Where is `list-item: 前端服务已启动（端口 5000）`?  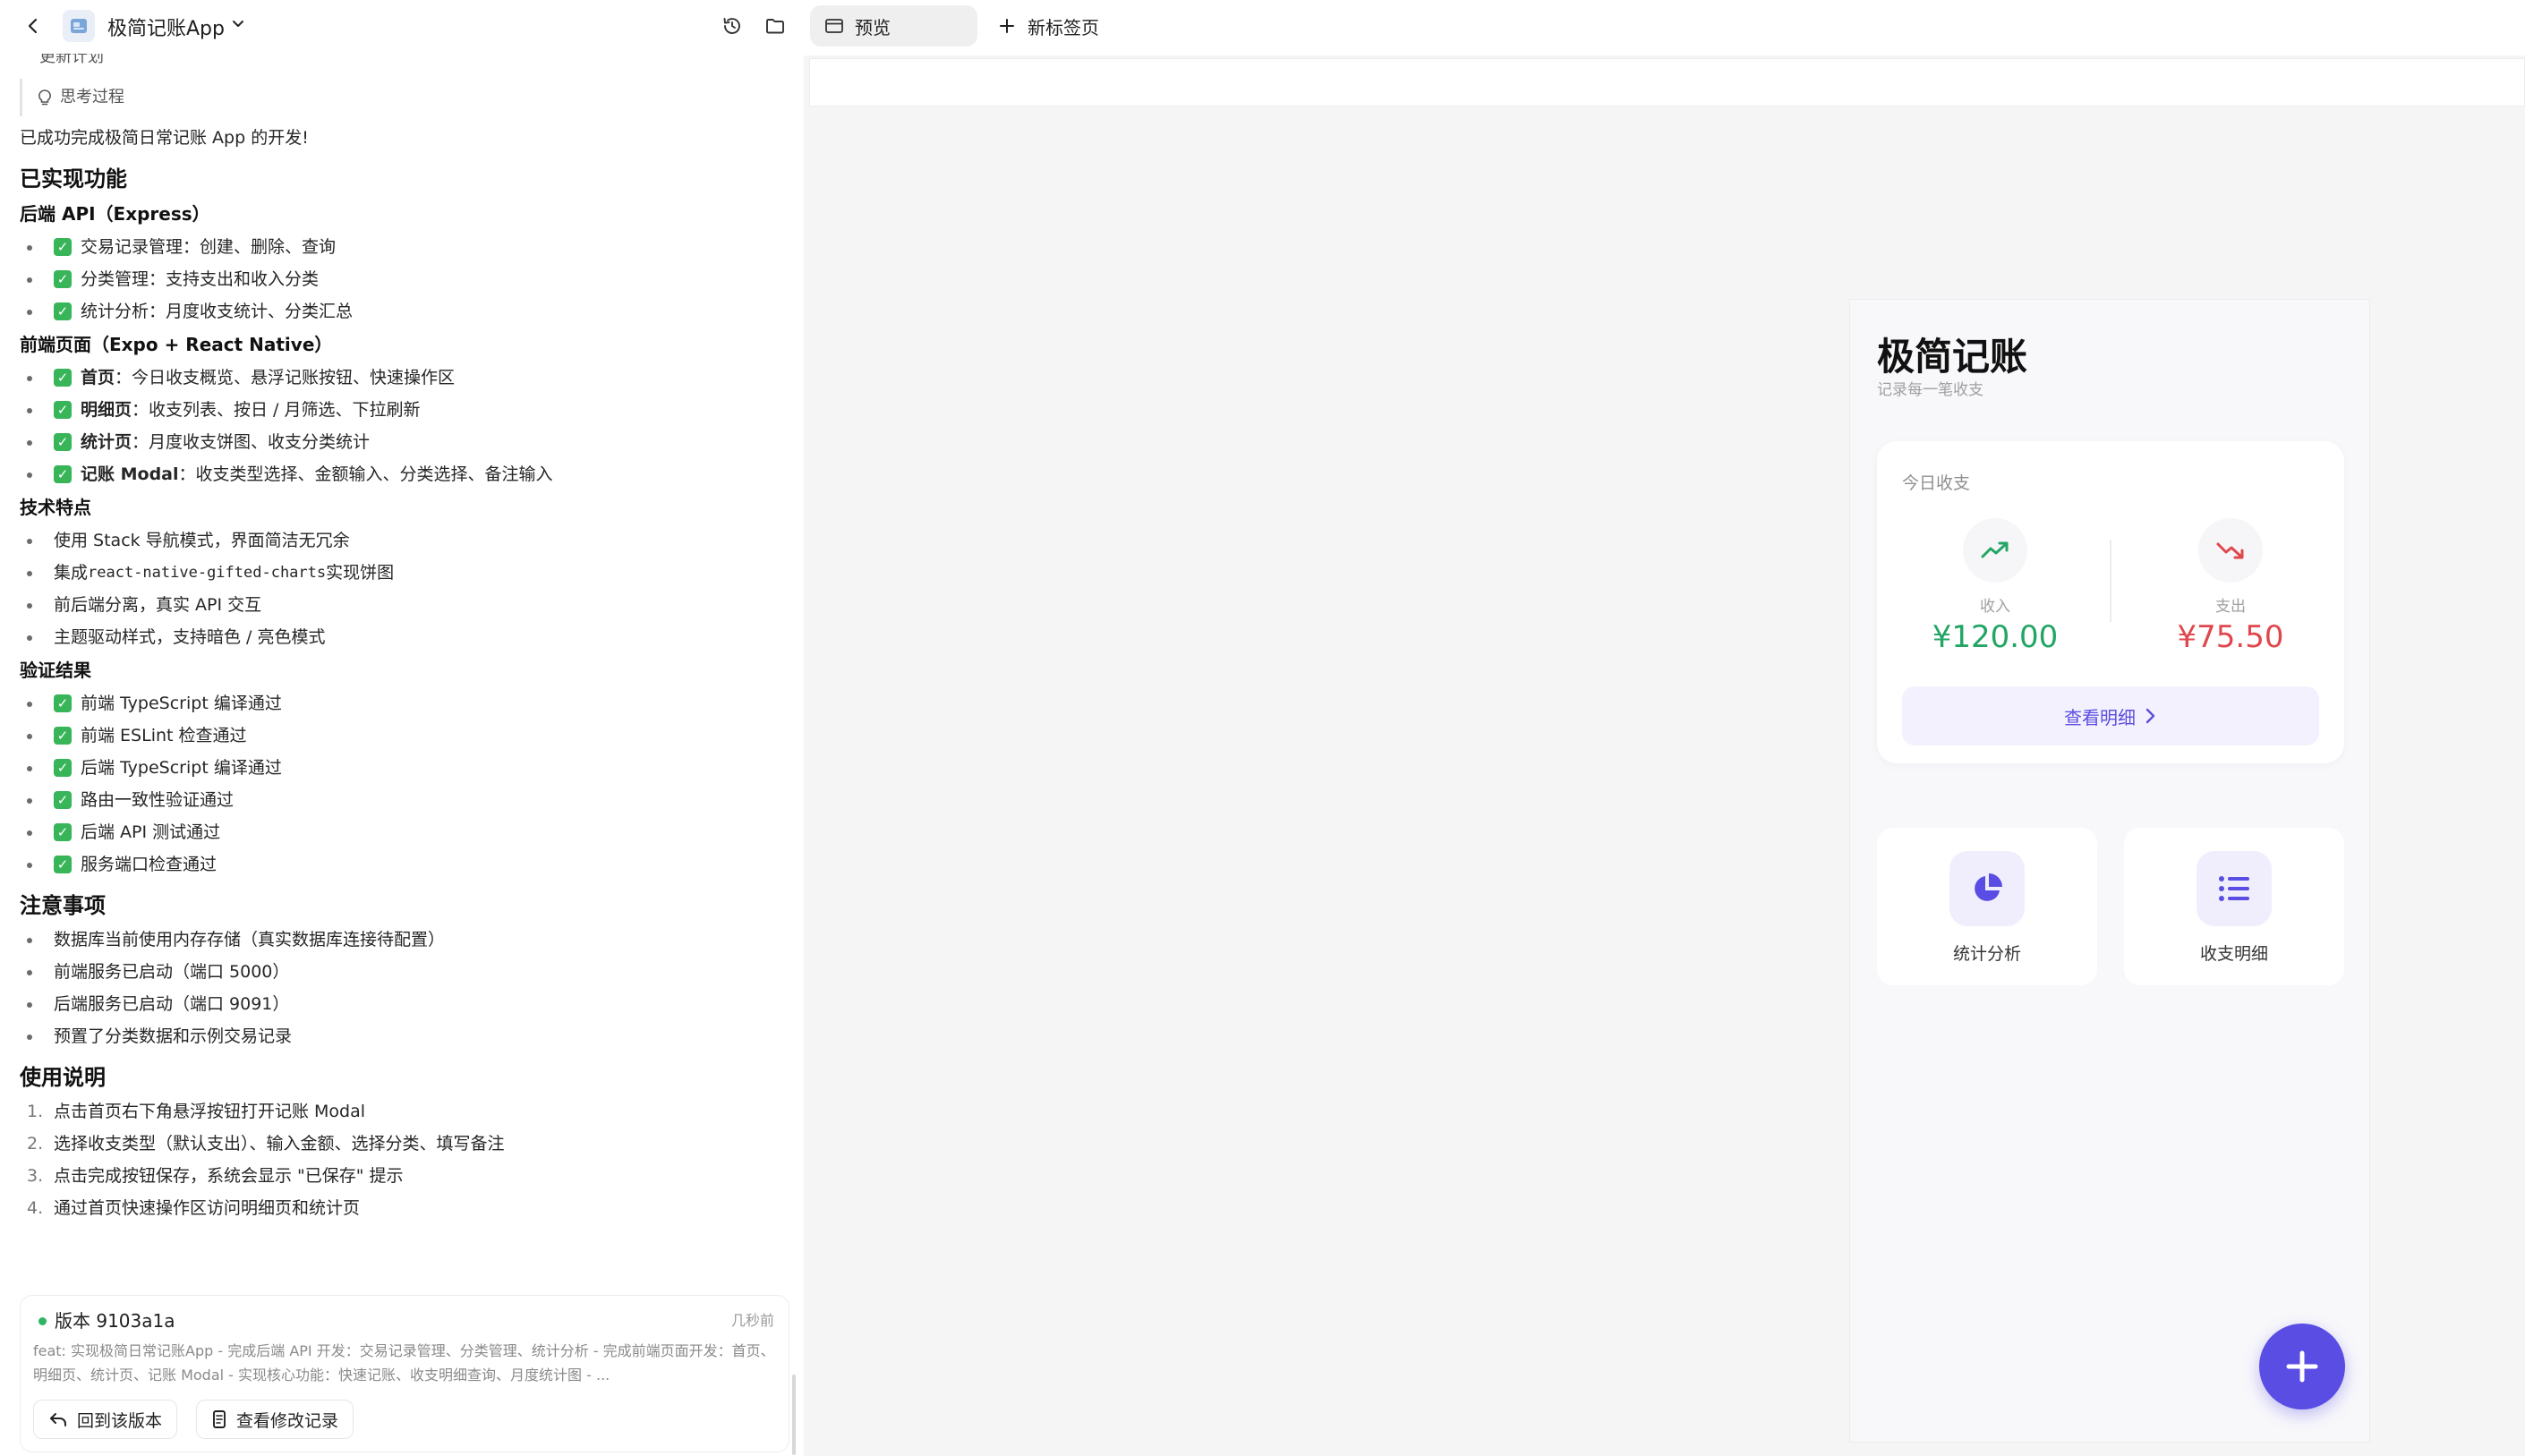
list-item: 前端服务已启动（端口 5000） is located at coordinates (405, 972).